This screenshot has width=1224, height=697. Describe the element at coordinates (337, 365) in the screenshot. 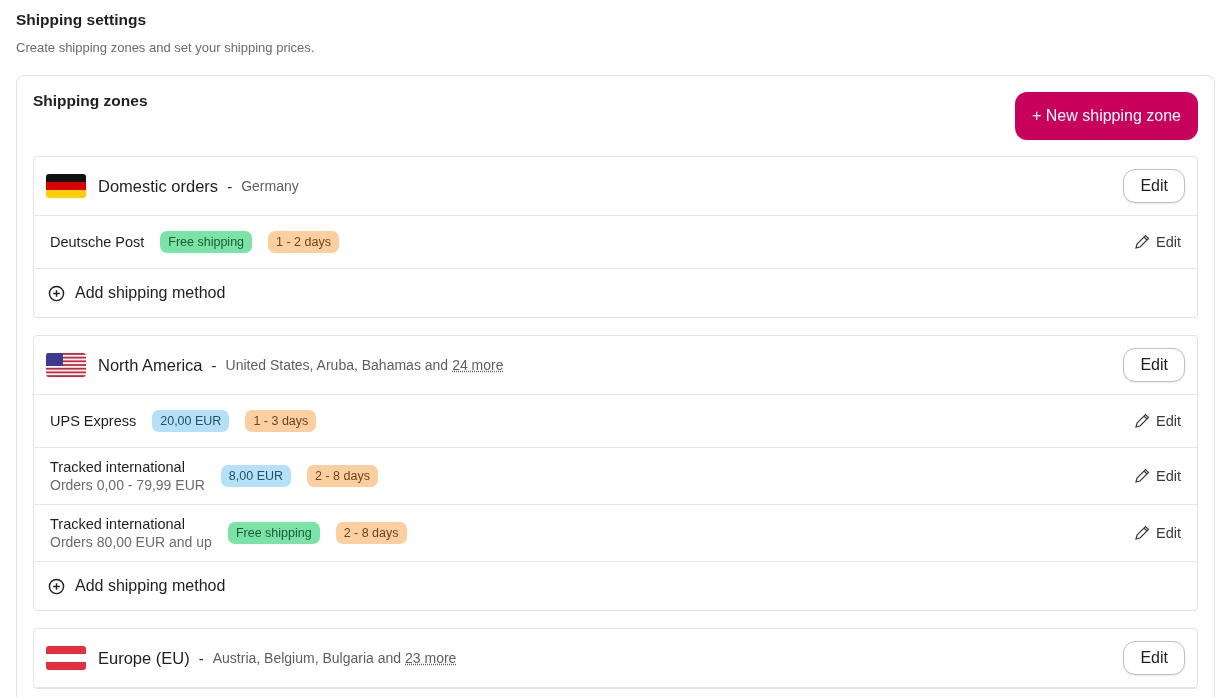

I see `zone-countries: United States, Aruba, Bahamas and` at that location.